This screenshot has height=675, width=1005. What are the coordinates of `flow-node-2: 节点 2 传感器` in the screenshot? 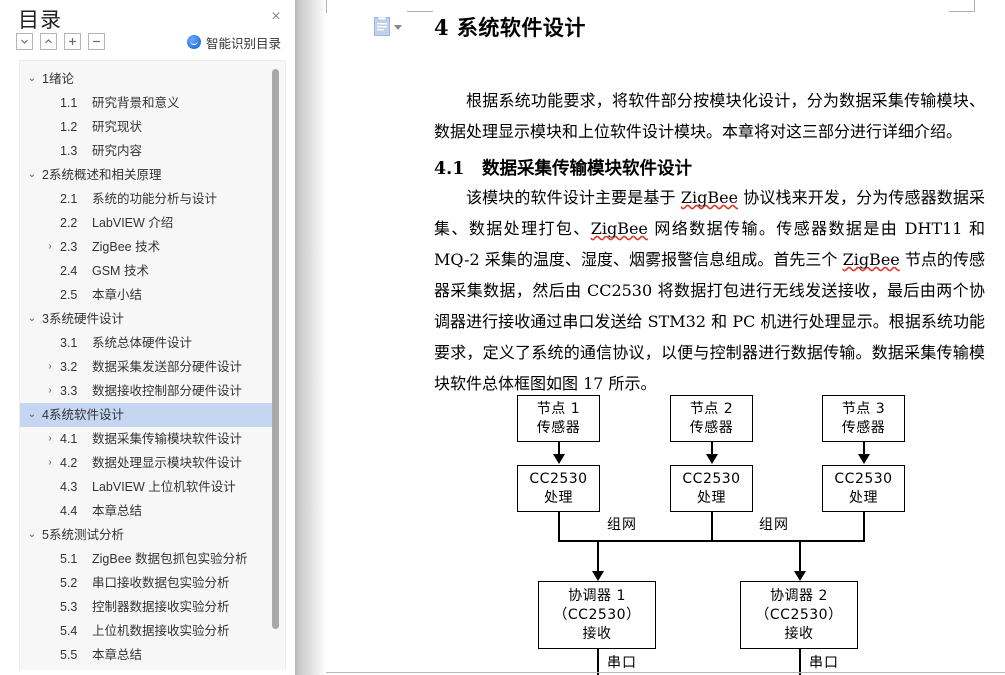 It's located at (711, 418).